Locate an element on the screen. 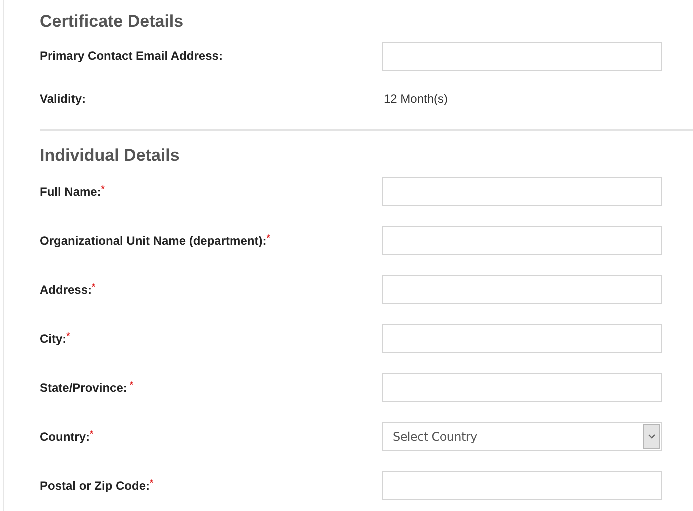 This screenshot has height=511, width=693. field-label: Validity: is located at coordinates (63, 99).